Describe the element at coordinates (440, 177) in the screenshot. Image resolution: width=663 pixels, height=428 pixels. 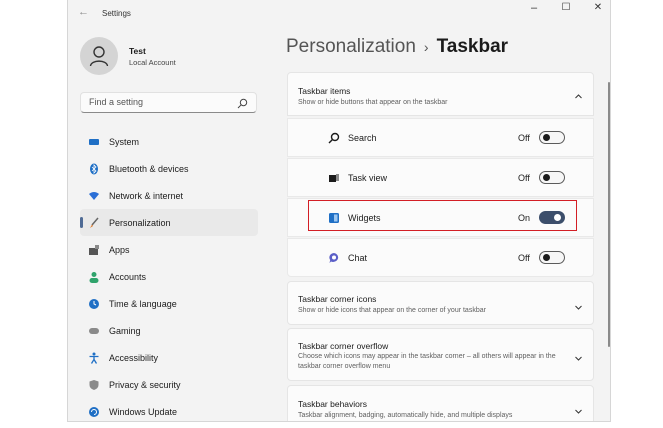
I see `taskbar-item-task-view: Task view Off` at that location.